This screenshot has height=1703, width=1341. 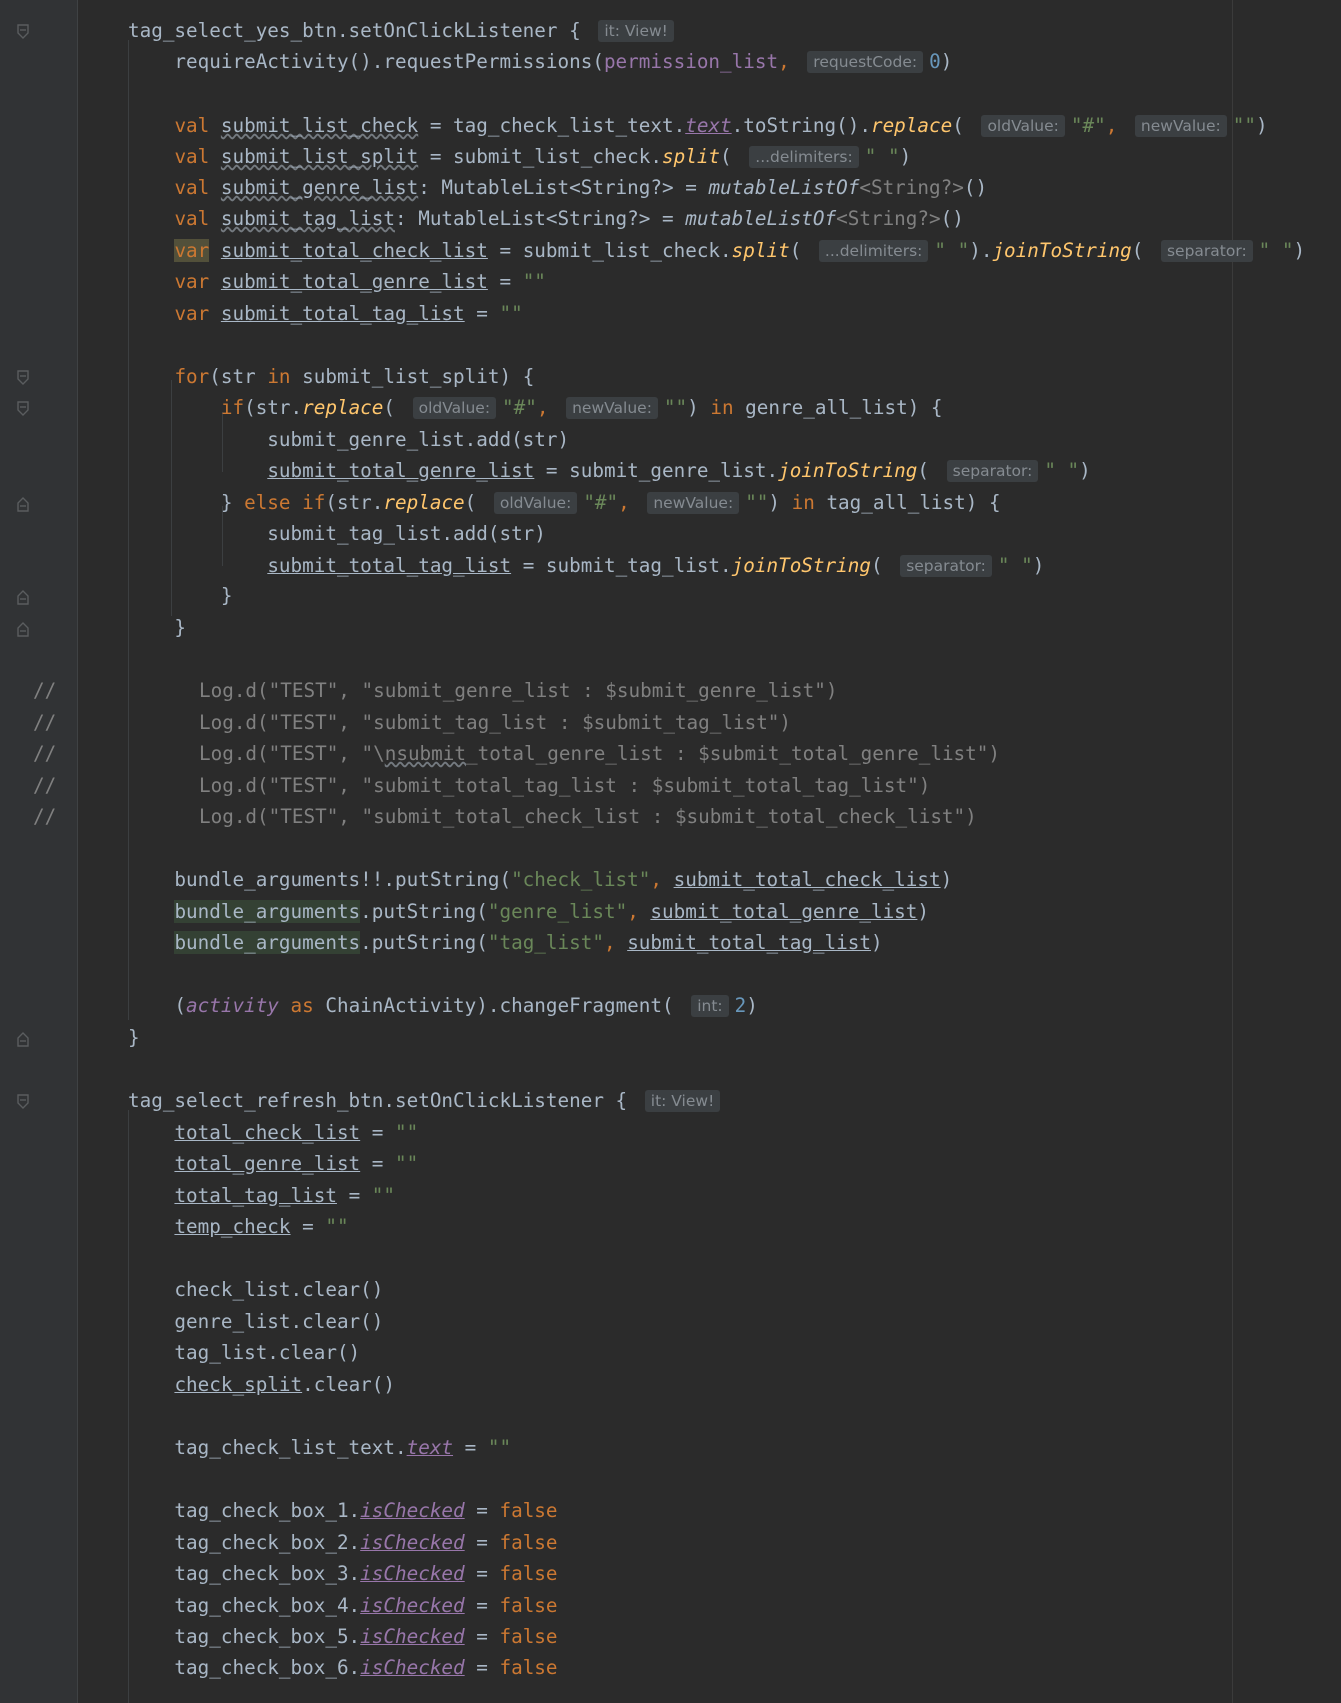 I want to click on code-line: check_list.clear(), so click(x=255, y=1289).